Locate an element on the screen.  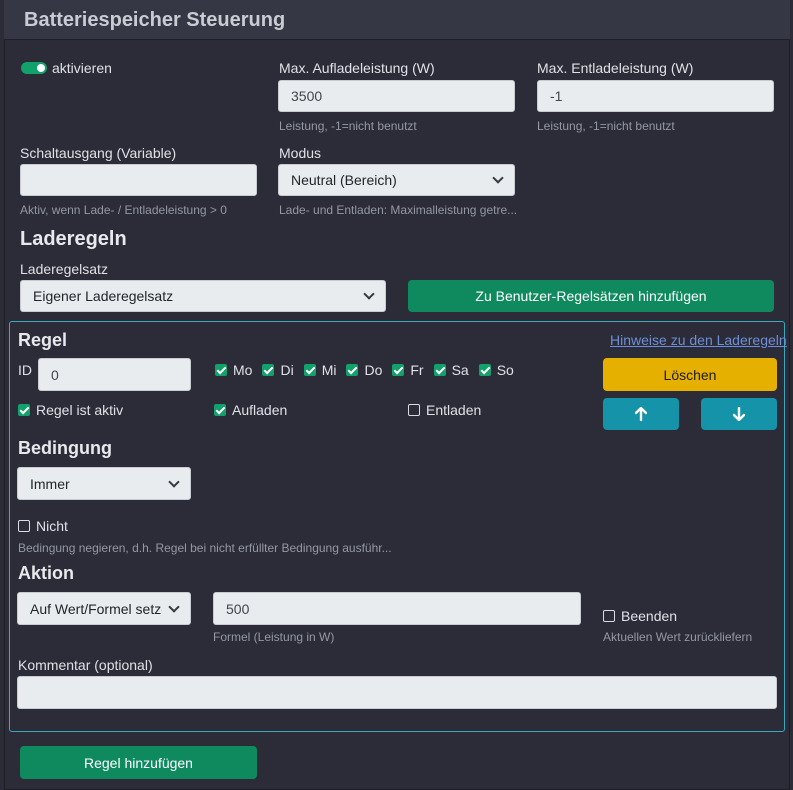
max-discharge-value: -1 is located at coordinates (556, 96).